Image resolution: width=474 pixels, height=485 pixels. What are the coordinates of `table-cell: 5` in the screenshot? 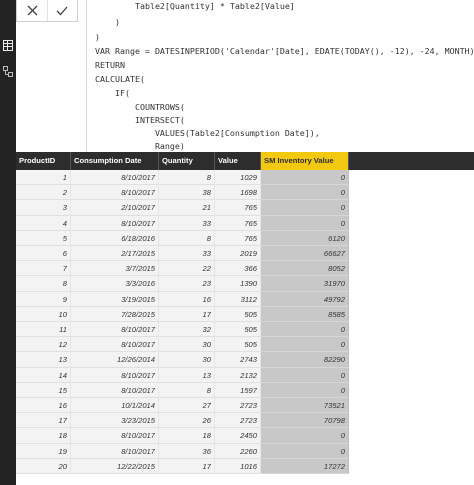 It's located at (43, 238).